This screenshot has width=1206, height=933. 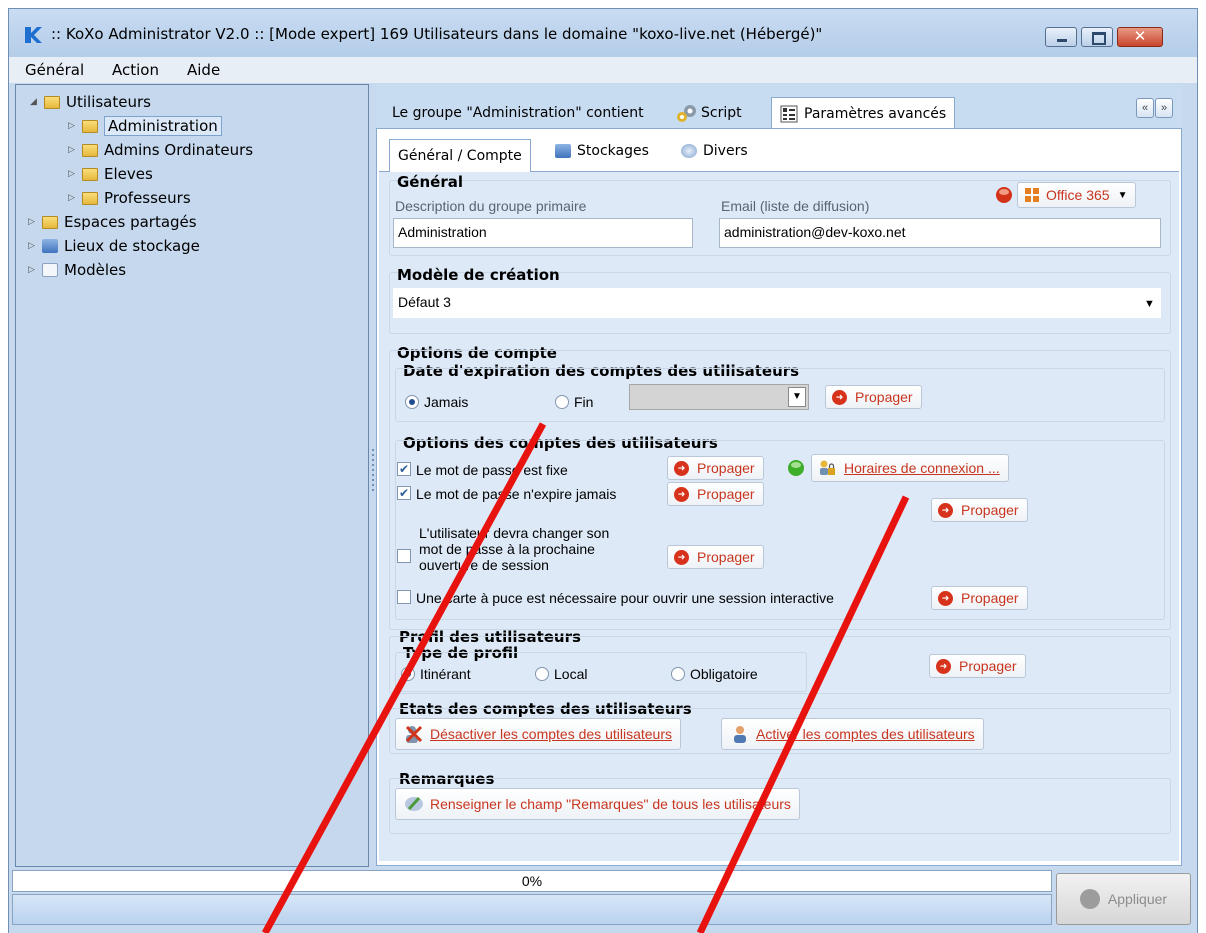 I want to click on radio-mandatory: Obligatoire, so click(x=714, y=674).